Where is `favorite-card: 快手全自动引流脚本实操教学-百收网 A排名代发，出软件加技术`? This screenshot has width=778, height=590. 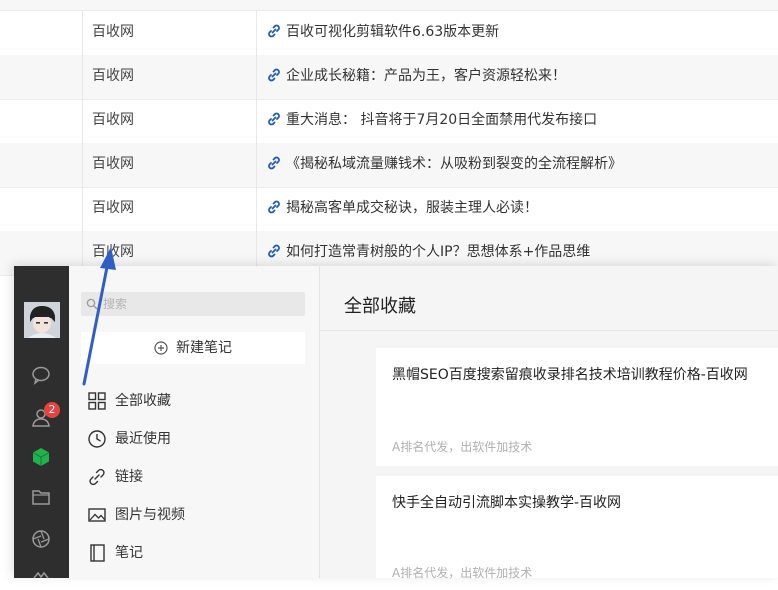 favorite-card: 快手全自动引流脚本实操教学-百收网 A排名代发，出软件加技术 is located at coordinates (577, 528).